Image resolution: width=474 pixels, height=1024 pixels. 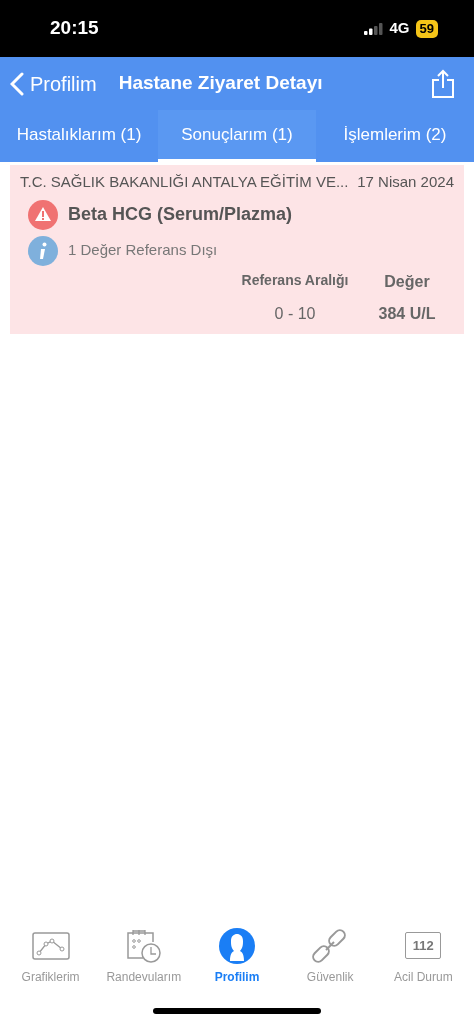 I want to click on result-value: 384 U/L, so click(x=407, y=313).